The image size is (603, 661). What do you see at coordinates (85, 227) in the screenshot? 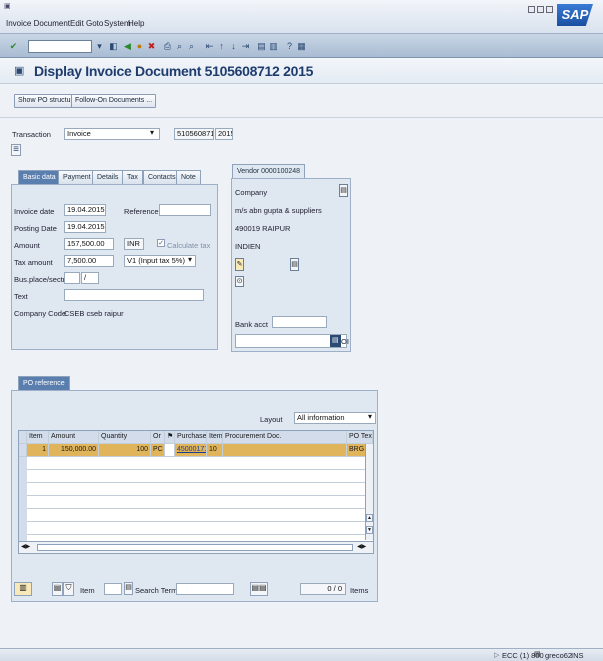
I see `posting-date-field: 19.04.2015` at bounding box center [85, 227].